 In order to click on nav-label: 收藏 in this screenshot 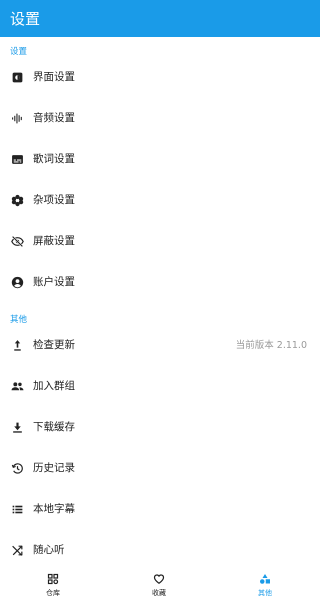, I will do `click(159, 593)`.